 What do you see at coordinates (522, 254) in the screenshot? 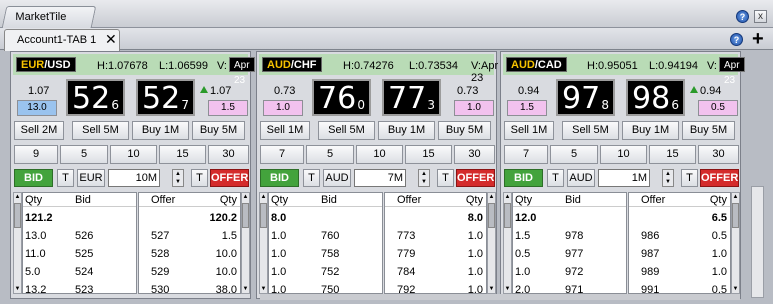
I see `bid-qty-cell: 0.5` at bounding box center [522, 254].